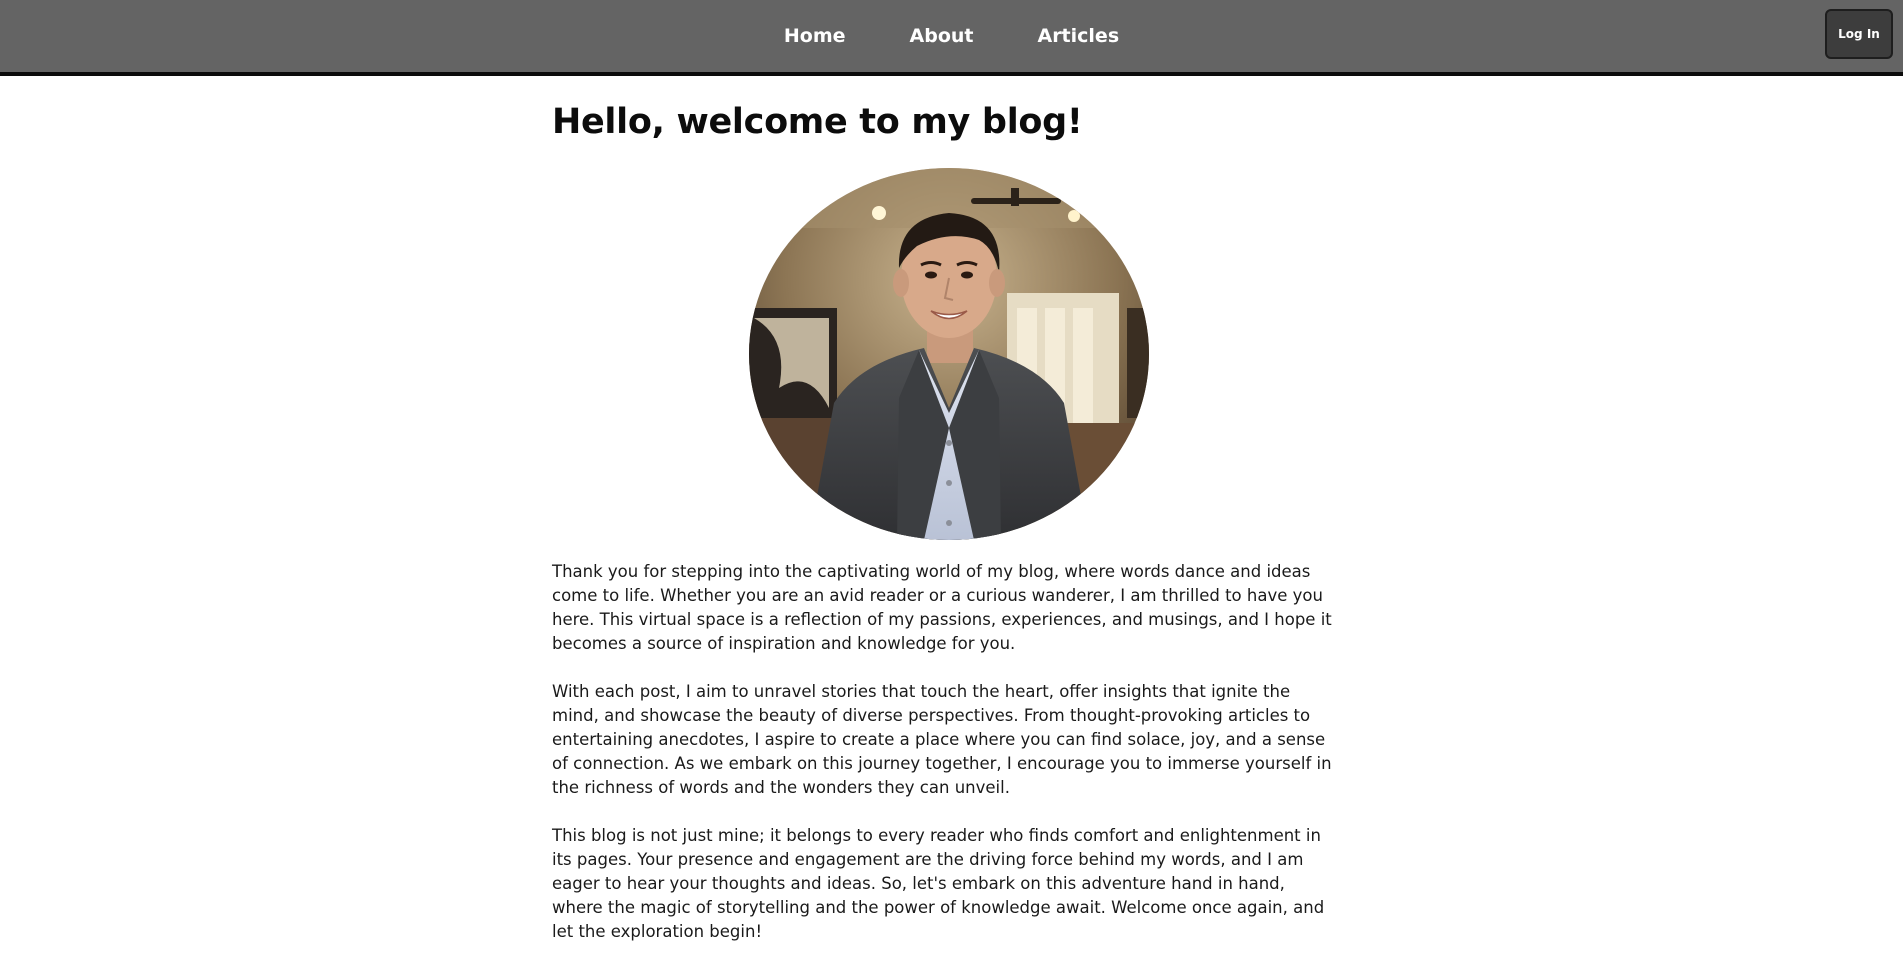 This screenshot has height=954, width=1903. Describe the element at coordinates (817, 122) in the screenshot. I see `page-title: Hello, welcome to my blog!` at that location.